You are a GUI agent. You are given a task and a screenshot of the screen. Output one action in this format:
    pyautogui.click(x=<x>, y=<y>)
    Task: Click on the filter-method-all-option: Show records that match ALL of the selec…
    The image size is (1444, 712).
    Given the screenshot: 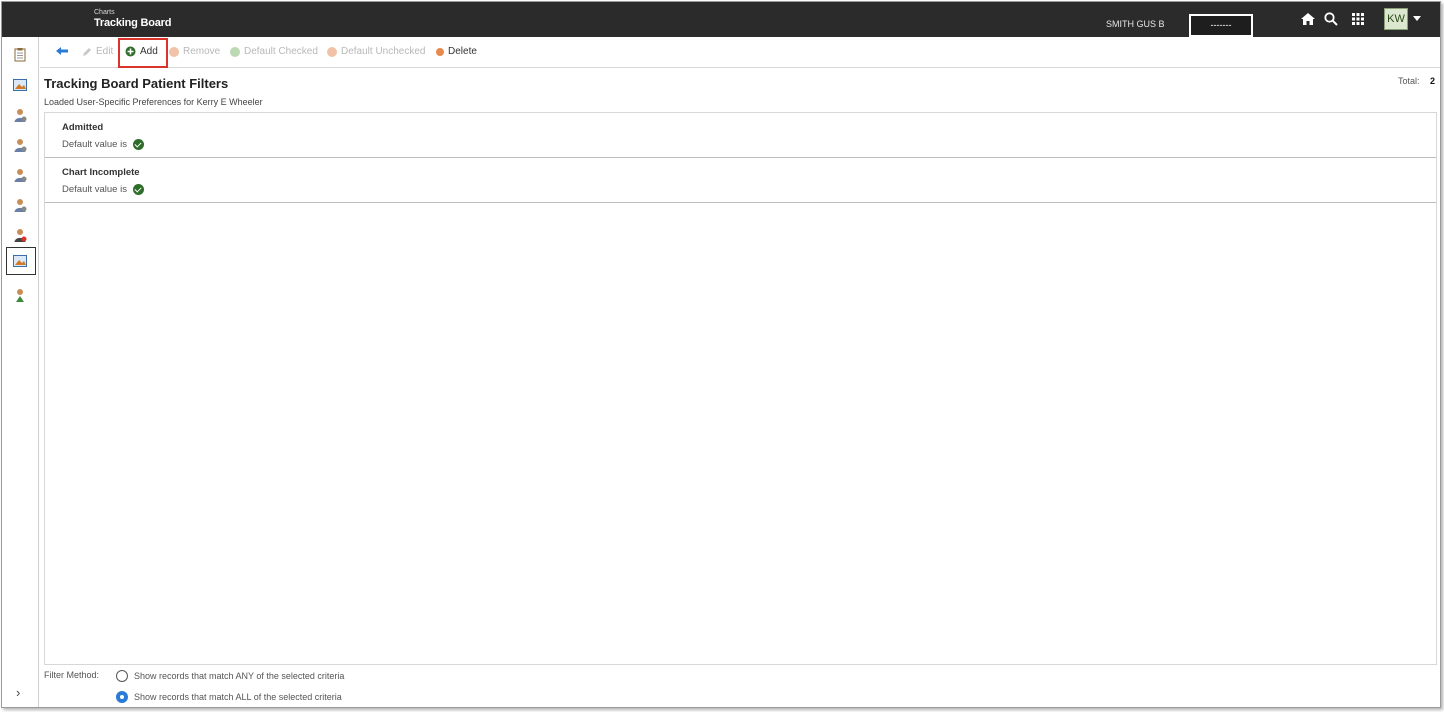 What is the action you would take?
    pyautogui.click(x=229, y=697)
    